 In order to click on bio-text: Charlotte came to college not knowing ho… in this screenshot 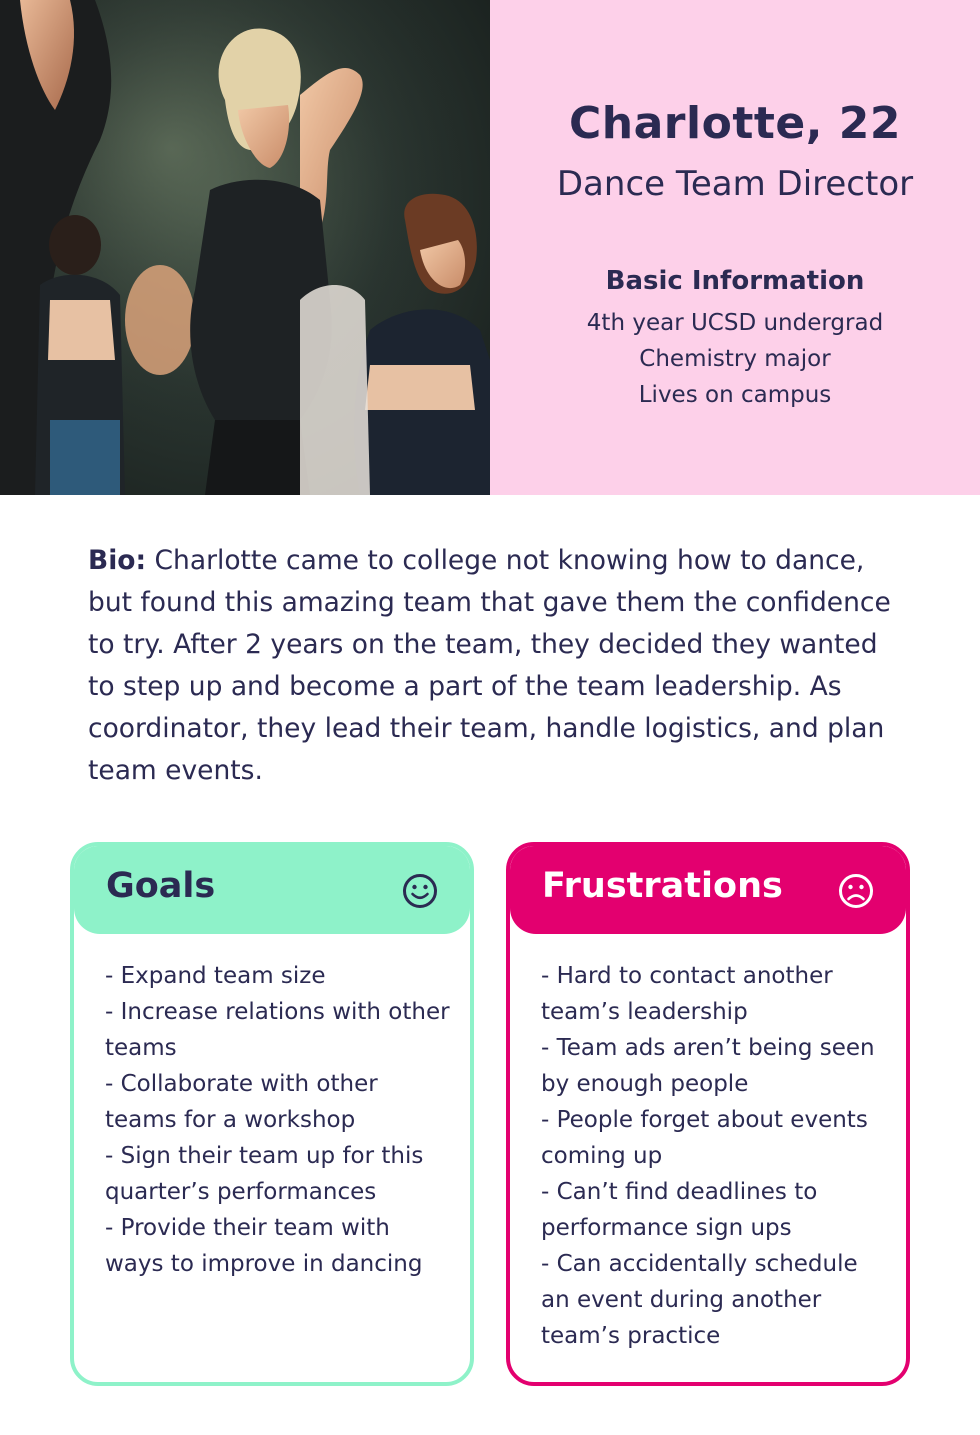, I will do `click(489, 665)`.